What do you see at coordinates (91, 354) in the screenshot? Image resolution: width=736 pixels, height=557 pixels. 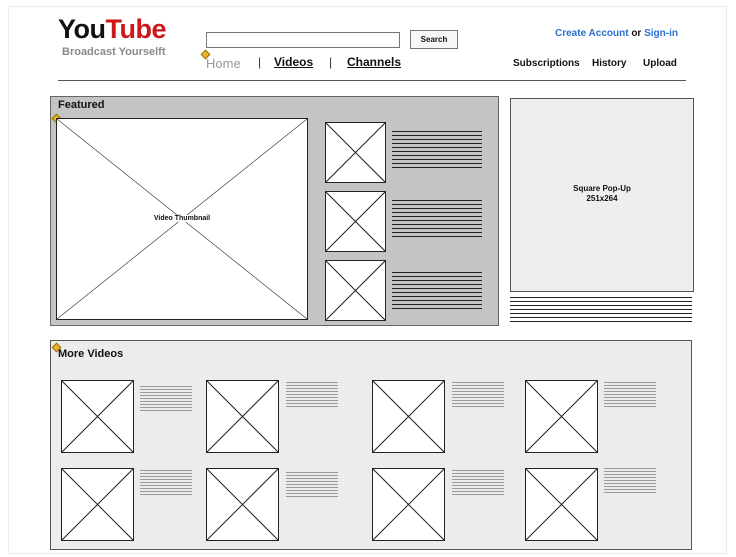 I see `more-videos-title: More Videos` at bounding box center [91, 354].